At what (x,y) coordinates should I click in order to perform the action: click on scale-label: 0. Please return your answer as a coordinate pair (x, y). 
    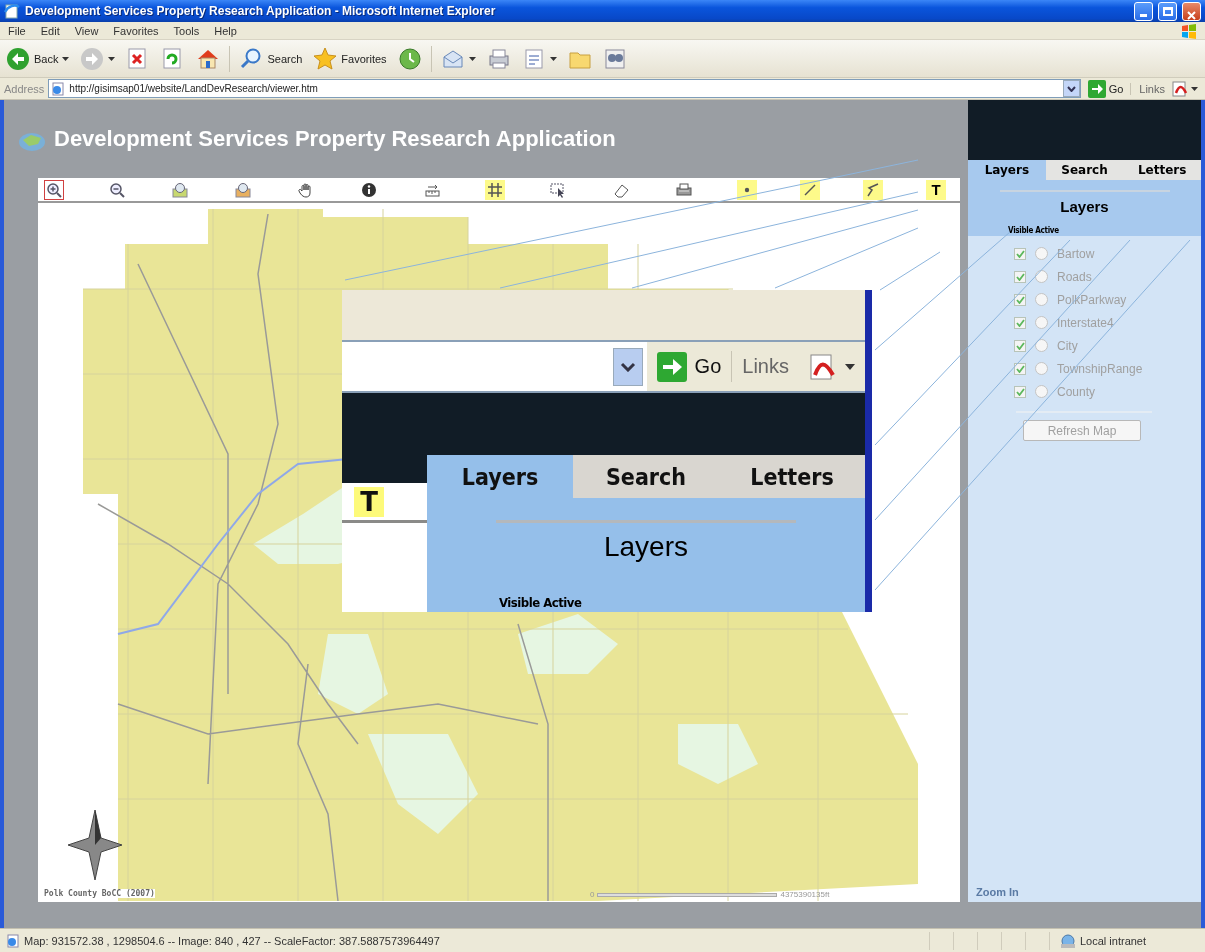
    Looking at the image, I should click on (592, 894).